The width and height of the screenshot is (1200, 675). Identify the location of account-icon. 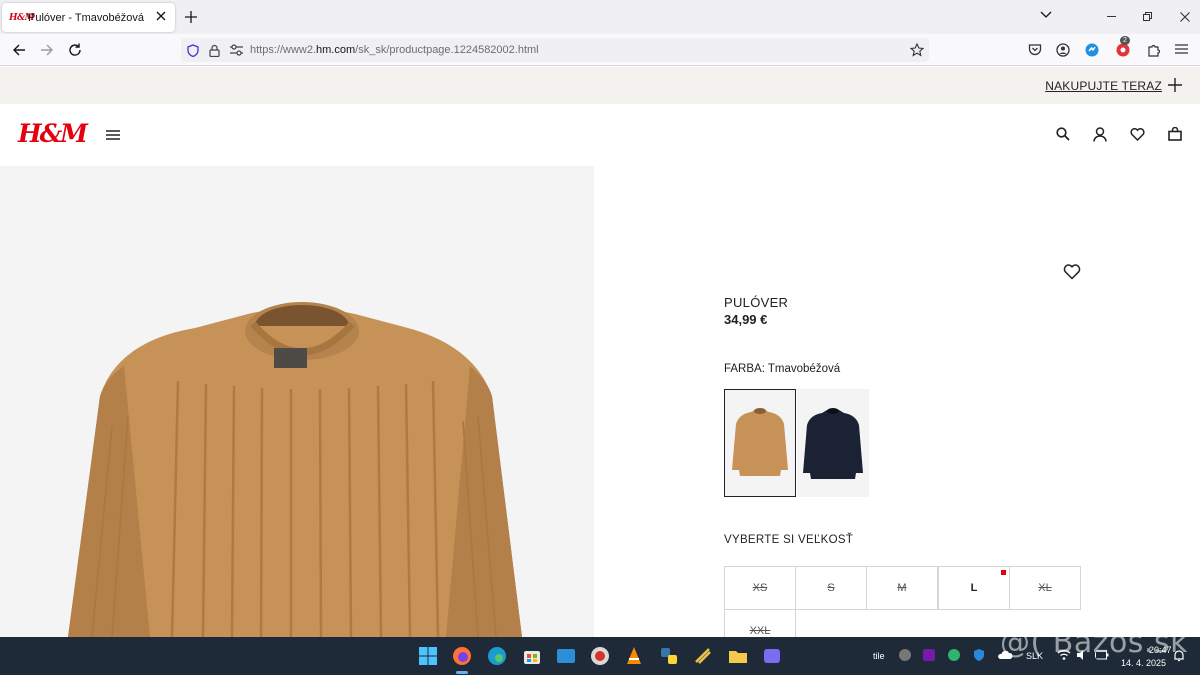
(1063, 50).